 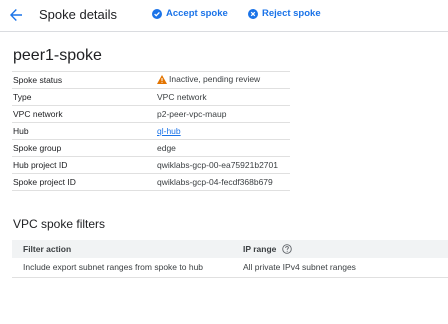 I want to click on filters-section-title: VPC spoke filters, so click(x=59, y=224).